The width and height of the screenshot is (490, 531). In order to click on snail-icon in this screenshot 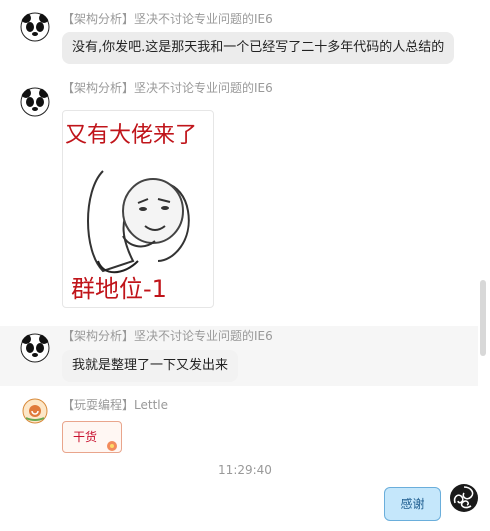, I will do `click(35, 411)`.